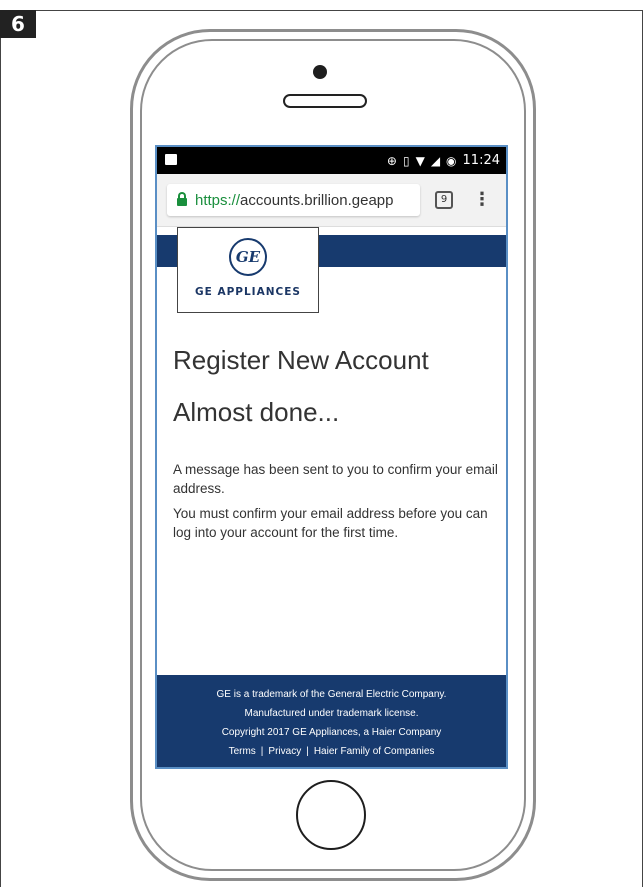  What do you see at coordinates (248, 292) in the screenshot?
I see `logo-brand-text: GE APPLIANCES` at bounding box center [248, 292].